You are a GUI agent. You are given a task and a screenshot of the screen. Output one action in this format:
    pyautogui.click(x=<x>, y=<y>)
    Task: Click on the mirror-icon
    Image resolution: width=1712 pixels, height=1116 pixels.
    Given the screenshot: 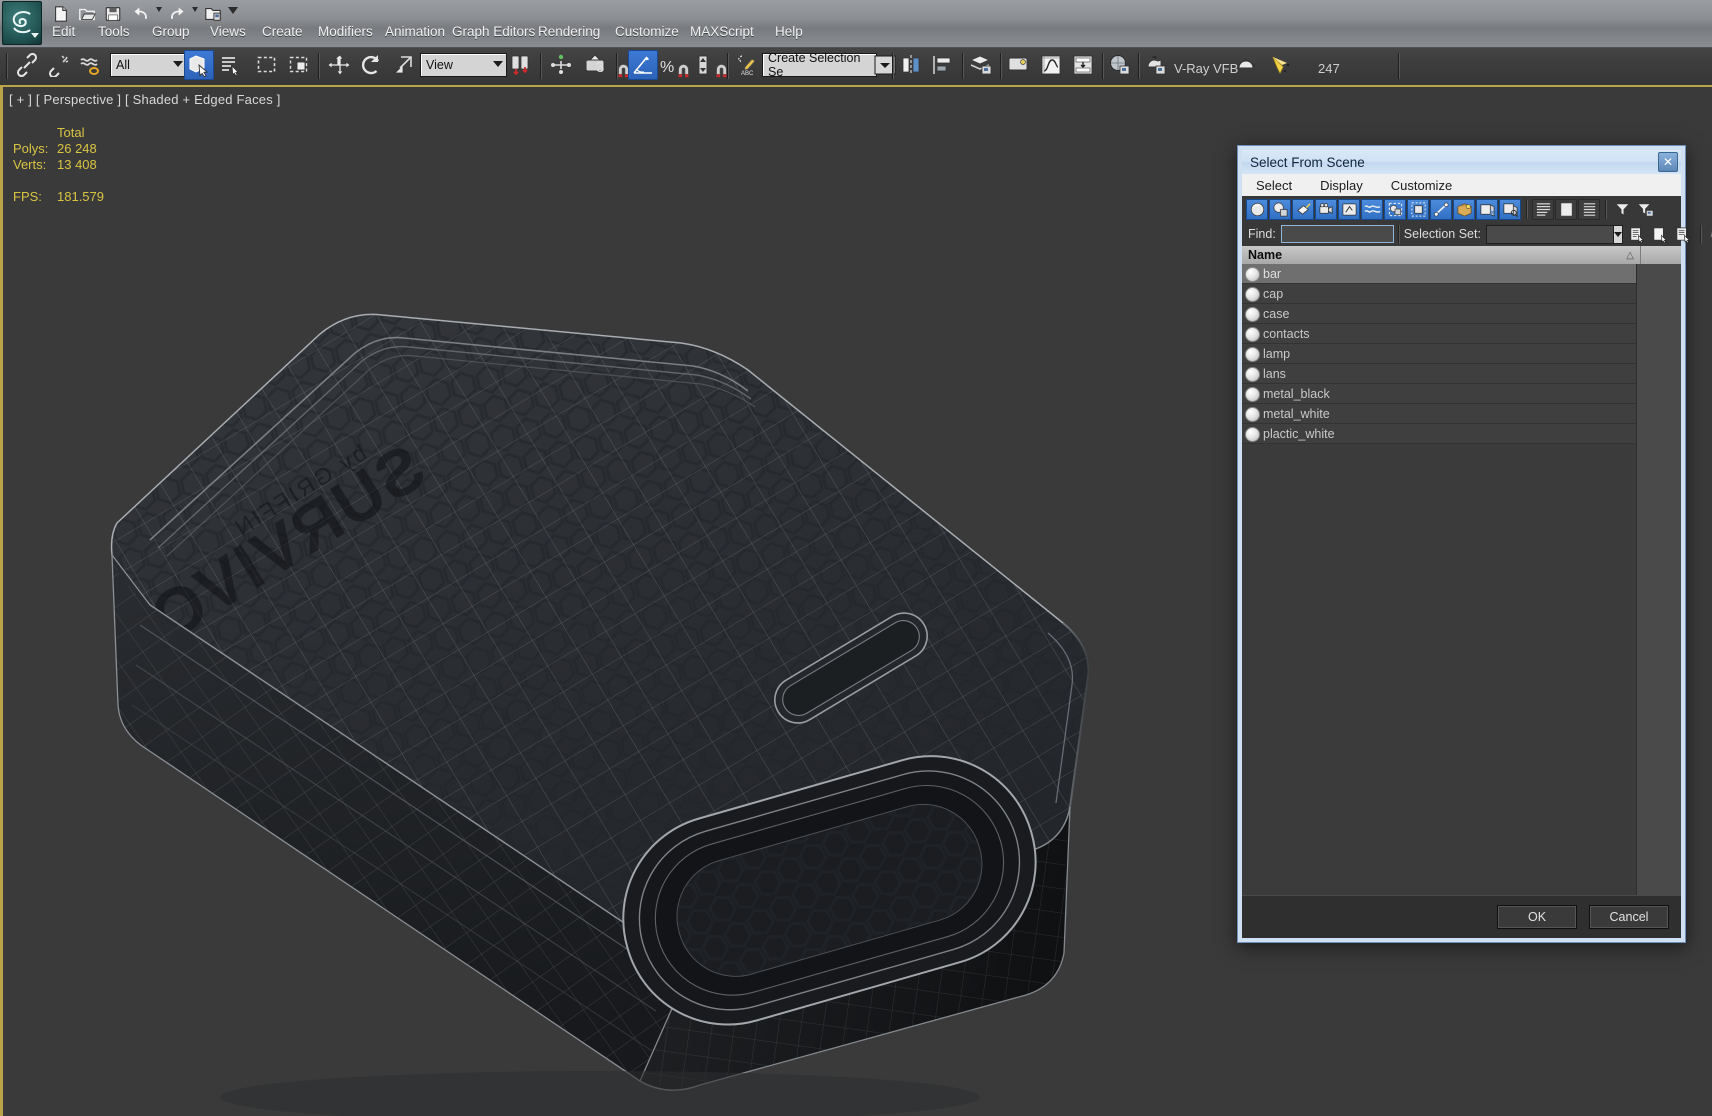 What is the action you would take?
    pyautogui.click(x=911, y=65)
    